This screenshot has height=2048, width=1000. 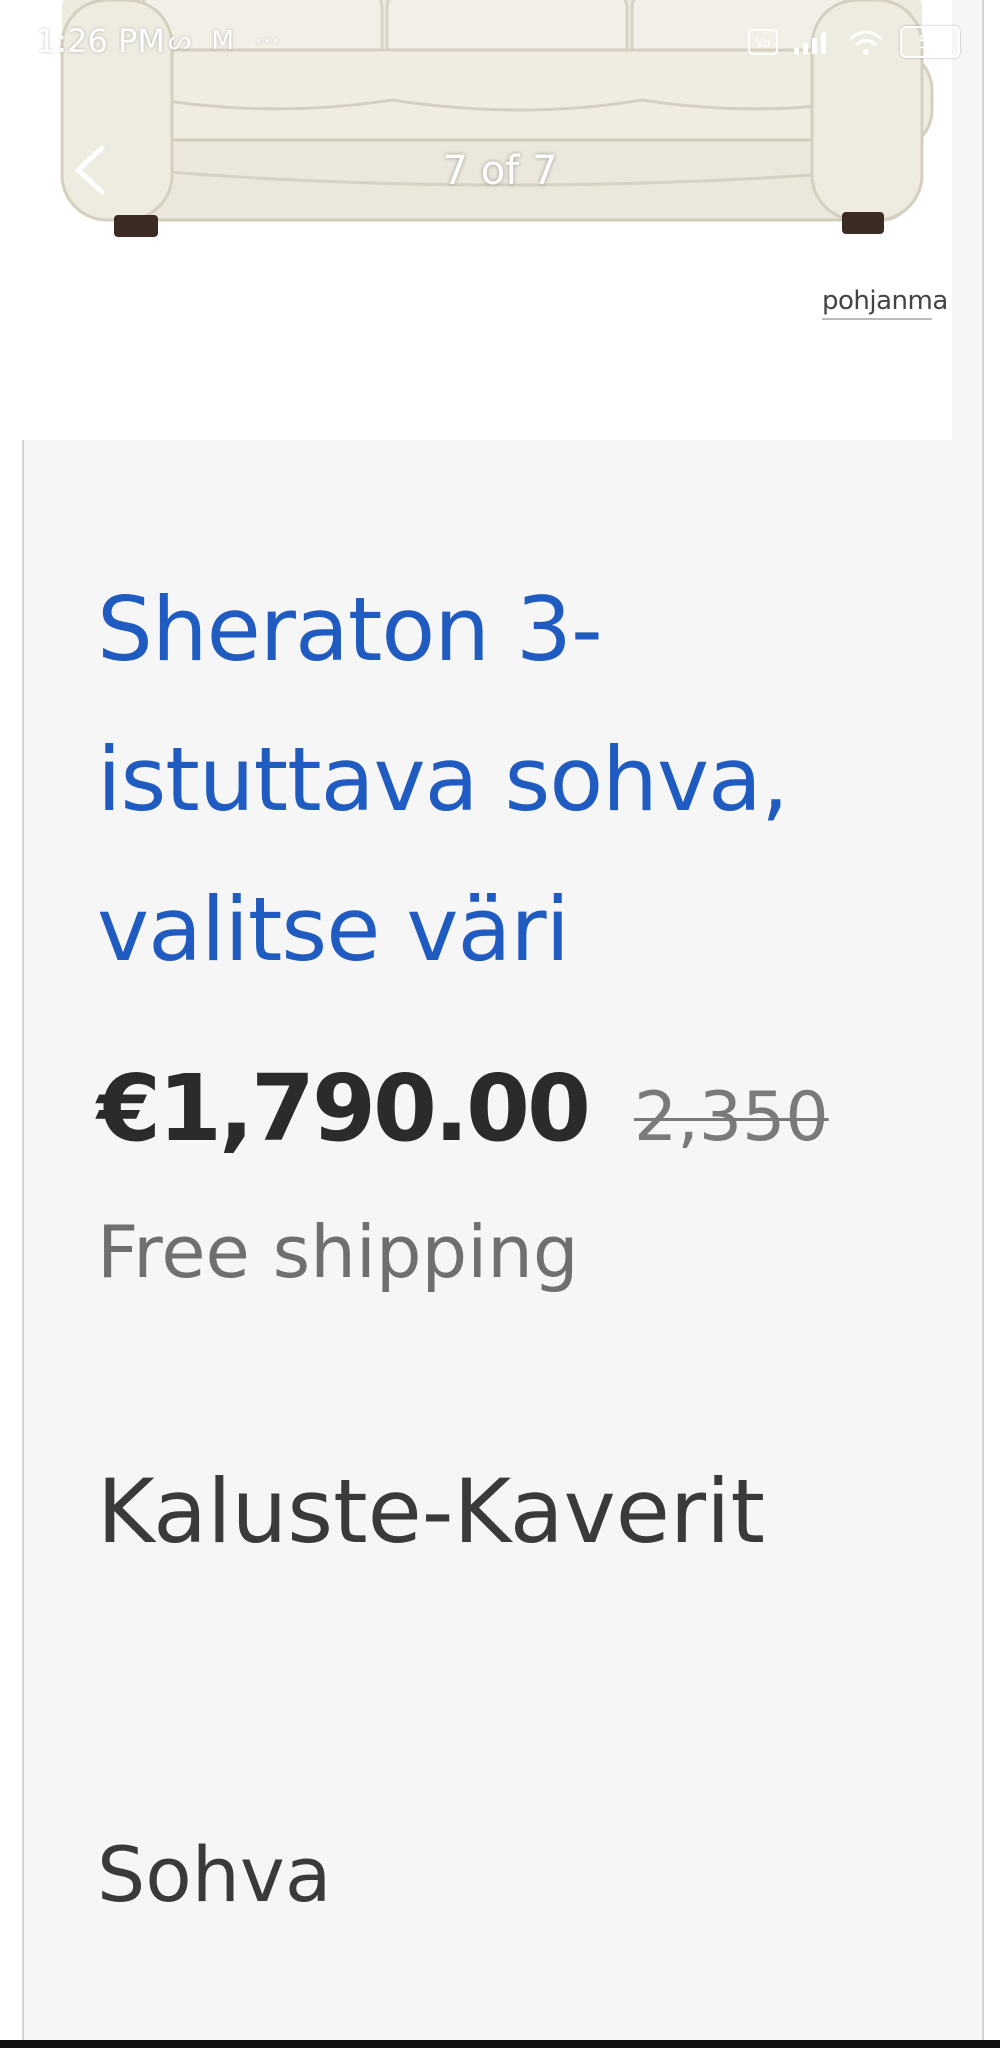 I want to click on current-price: €1,790.00, so click(x=344, y=1108).